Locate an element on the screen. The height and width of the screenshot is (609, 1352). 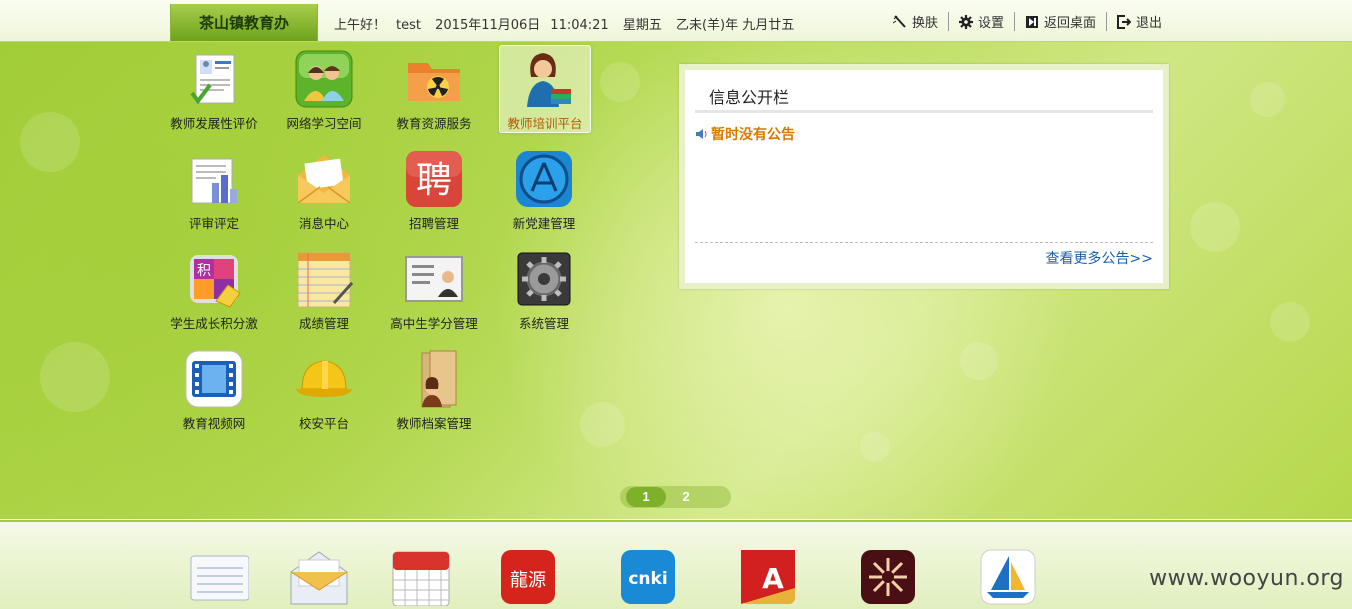
settings-button: 设置 is located at coordinates (980, 21).